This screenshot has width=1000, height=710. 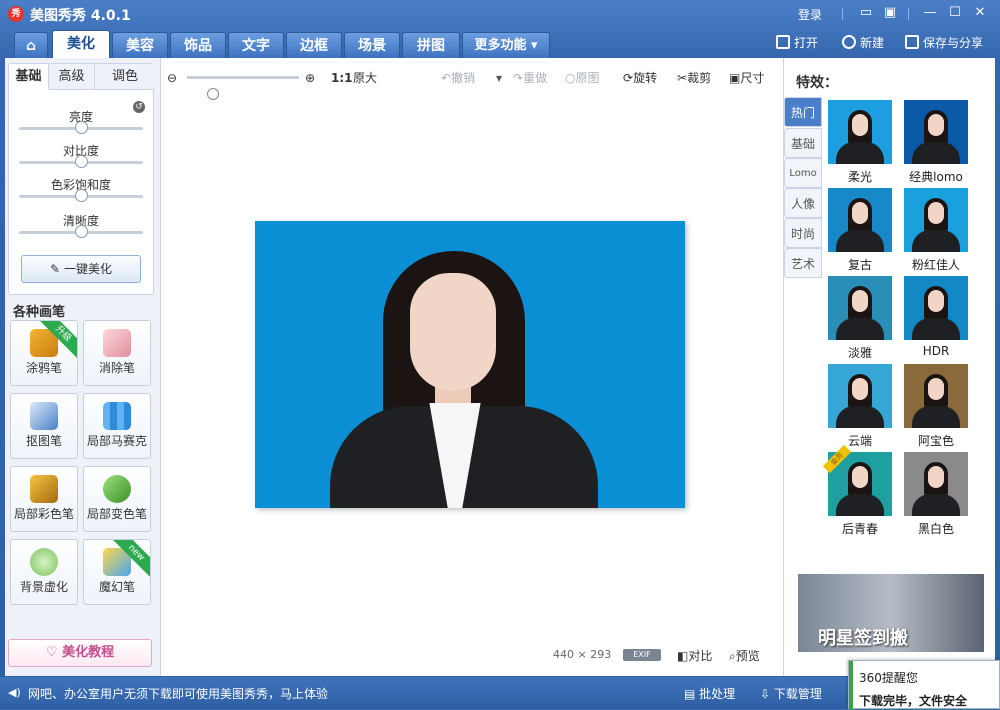 What do you see at coordinates (117, 426) in the screenshot?
I see `mosaic-brush-button: 局部马赛克` at bounding box center [117, 426].